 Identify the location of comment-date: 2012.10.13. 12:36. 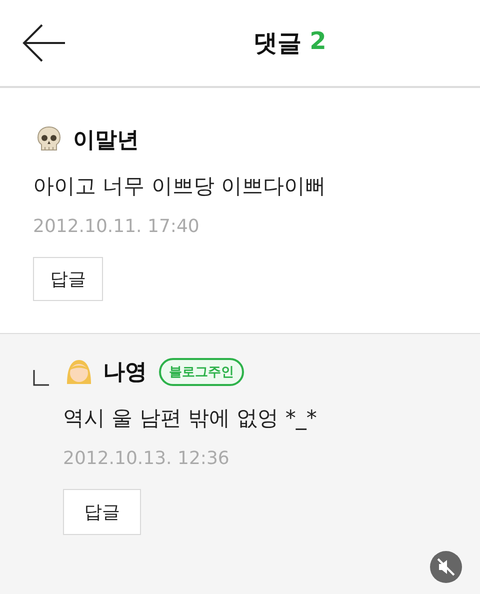
(146, 458).